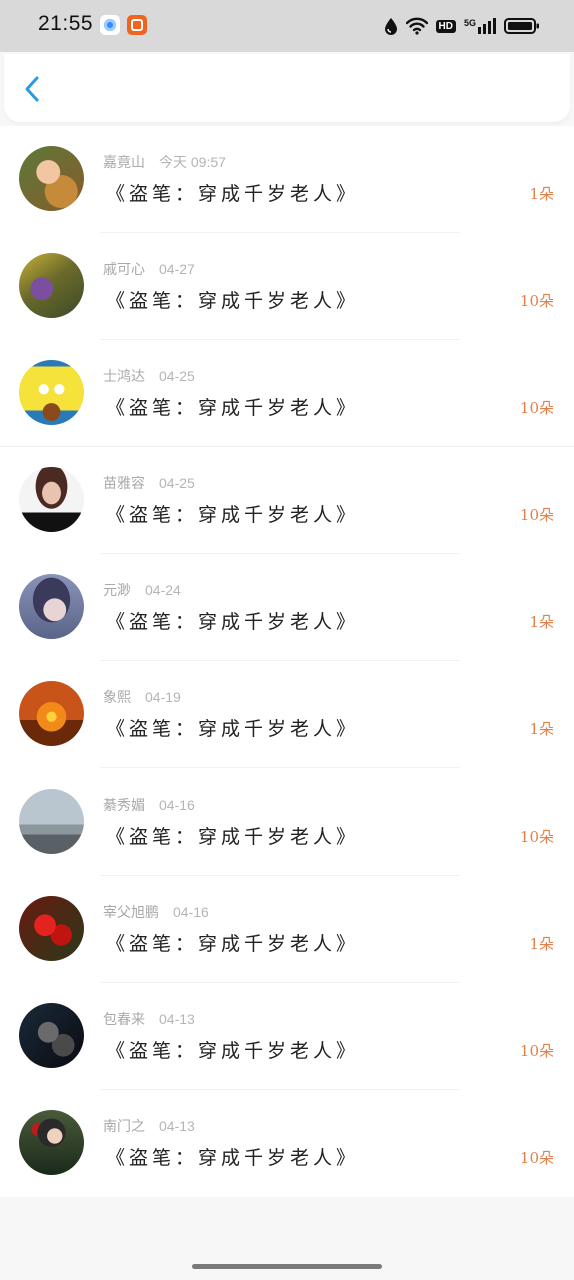 The width and height of the screenshot is (574, 1280). Describe the element at coordinates (287, 179) in the screenshot. I see `list-item: 嘉竟山 今天 09:57 《盗笔：穿成千岁老人》 1朵` at that location.